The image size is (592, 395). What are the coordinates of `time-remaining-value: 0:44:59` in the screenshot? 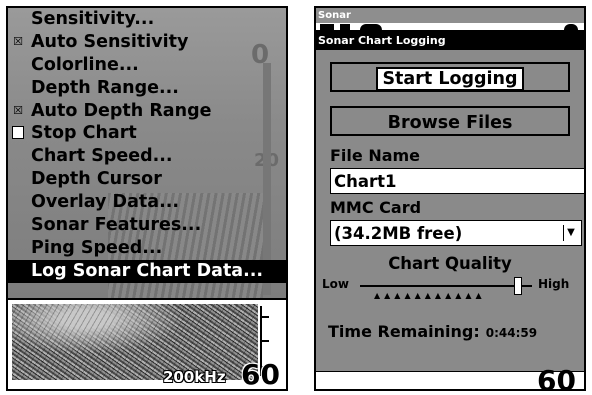 It's located at (511, 333).